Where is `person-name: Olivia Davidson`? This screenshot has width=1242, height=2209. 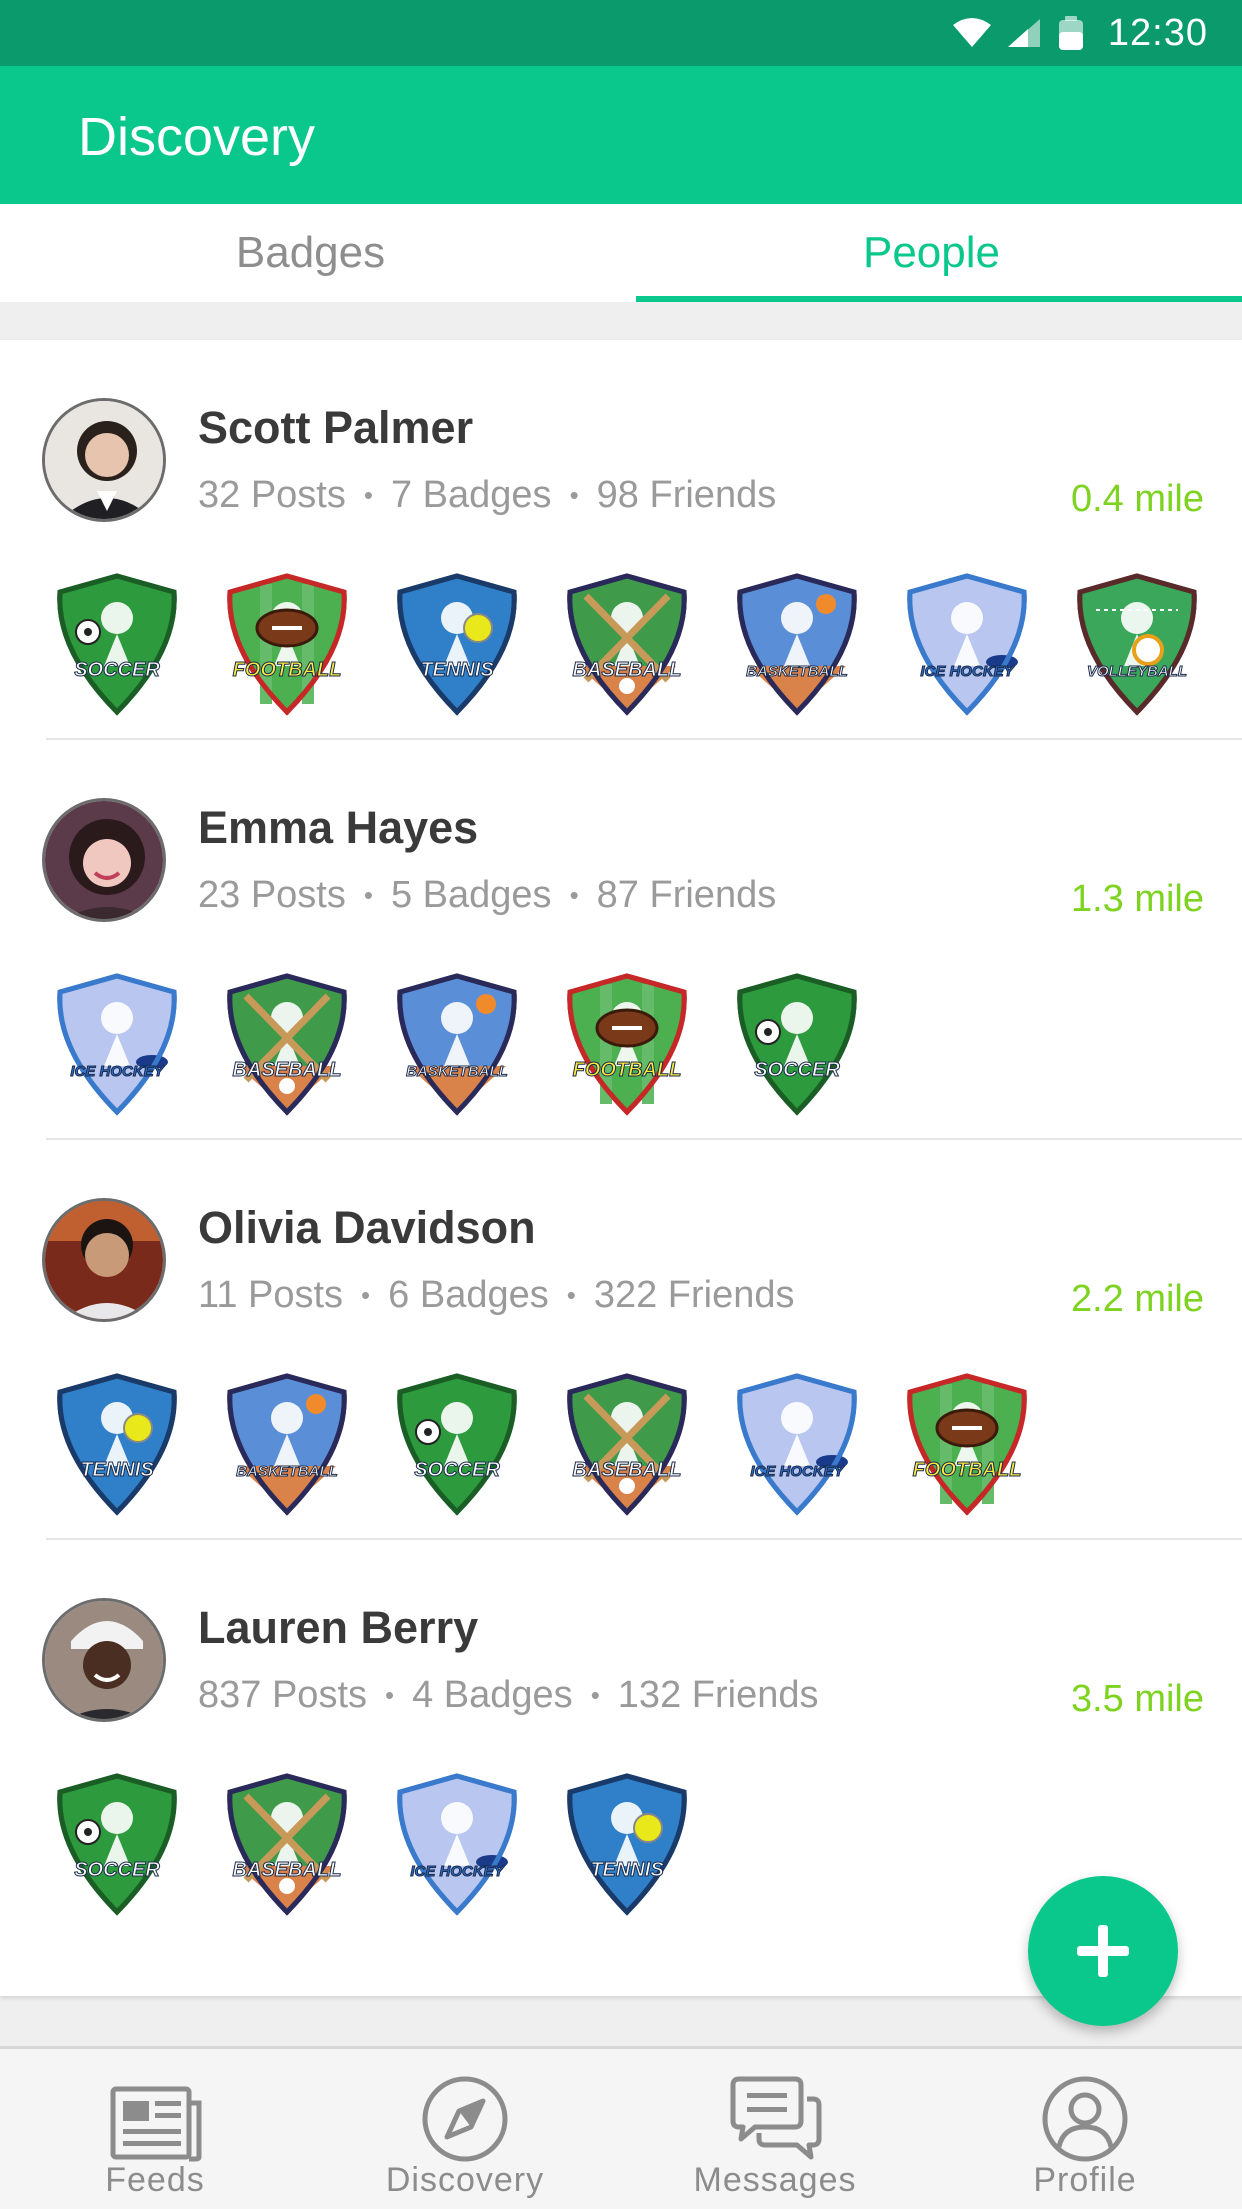
person-name: Olivia Davidson is located at coordinates (367, 1228).